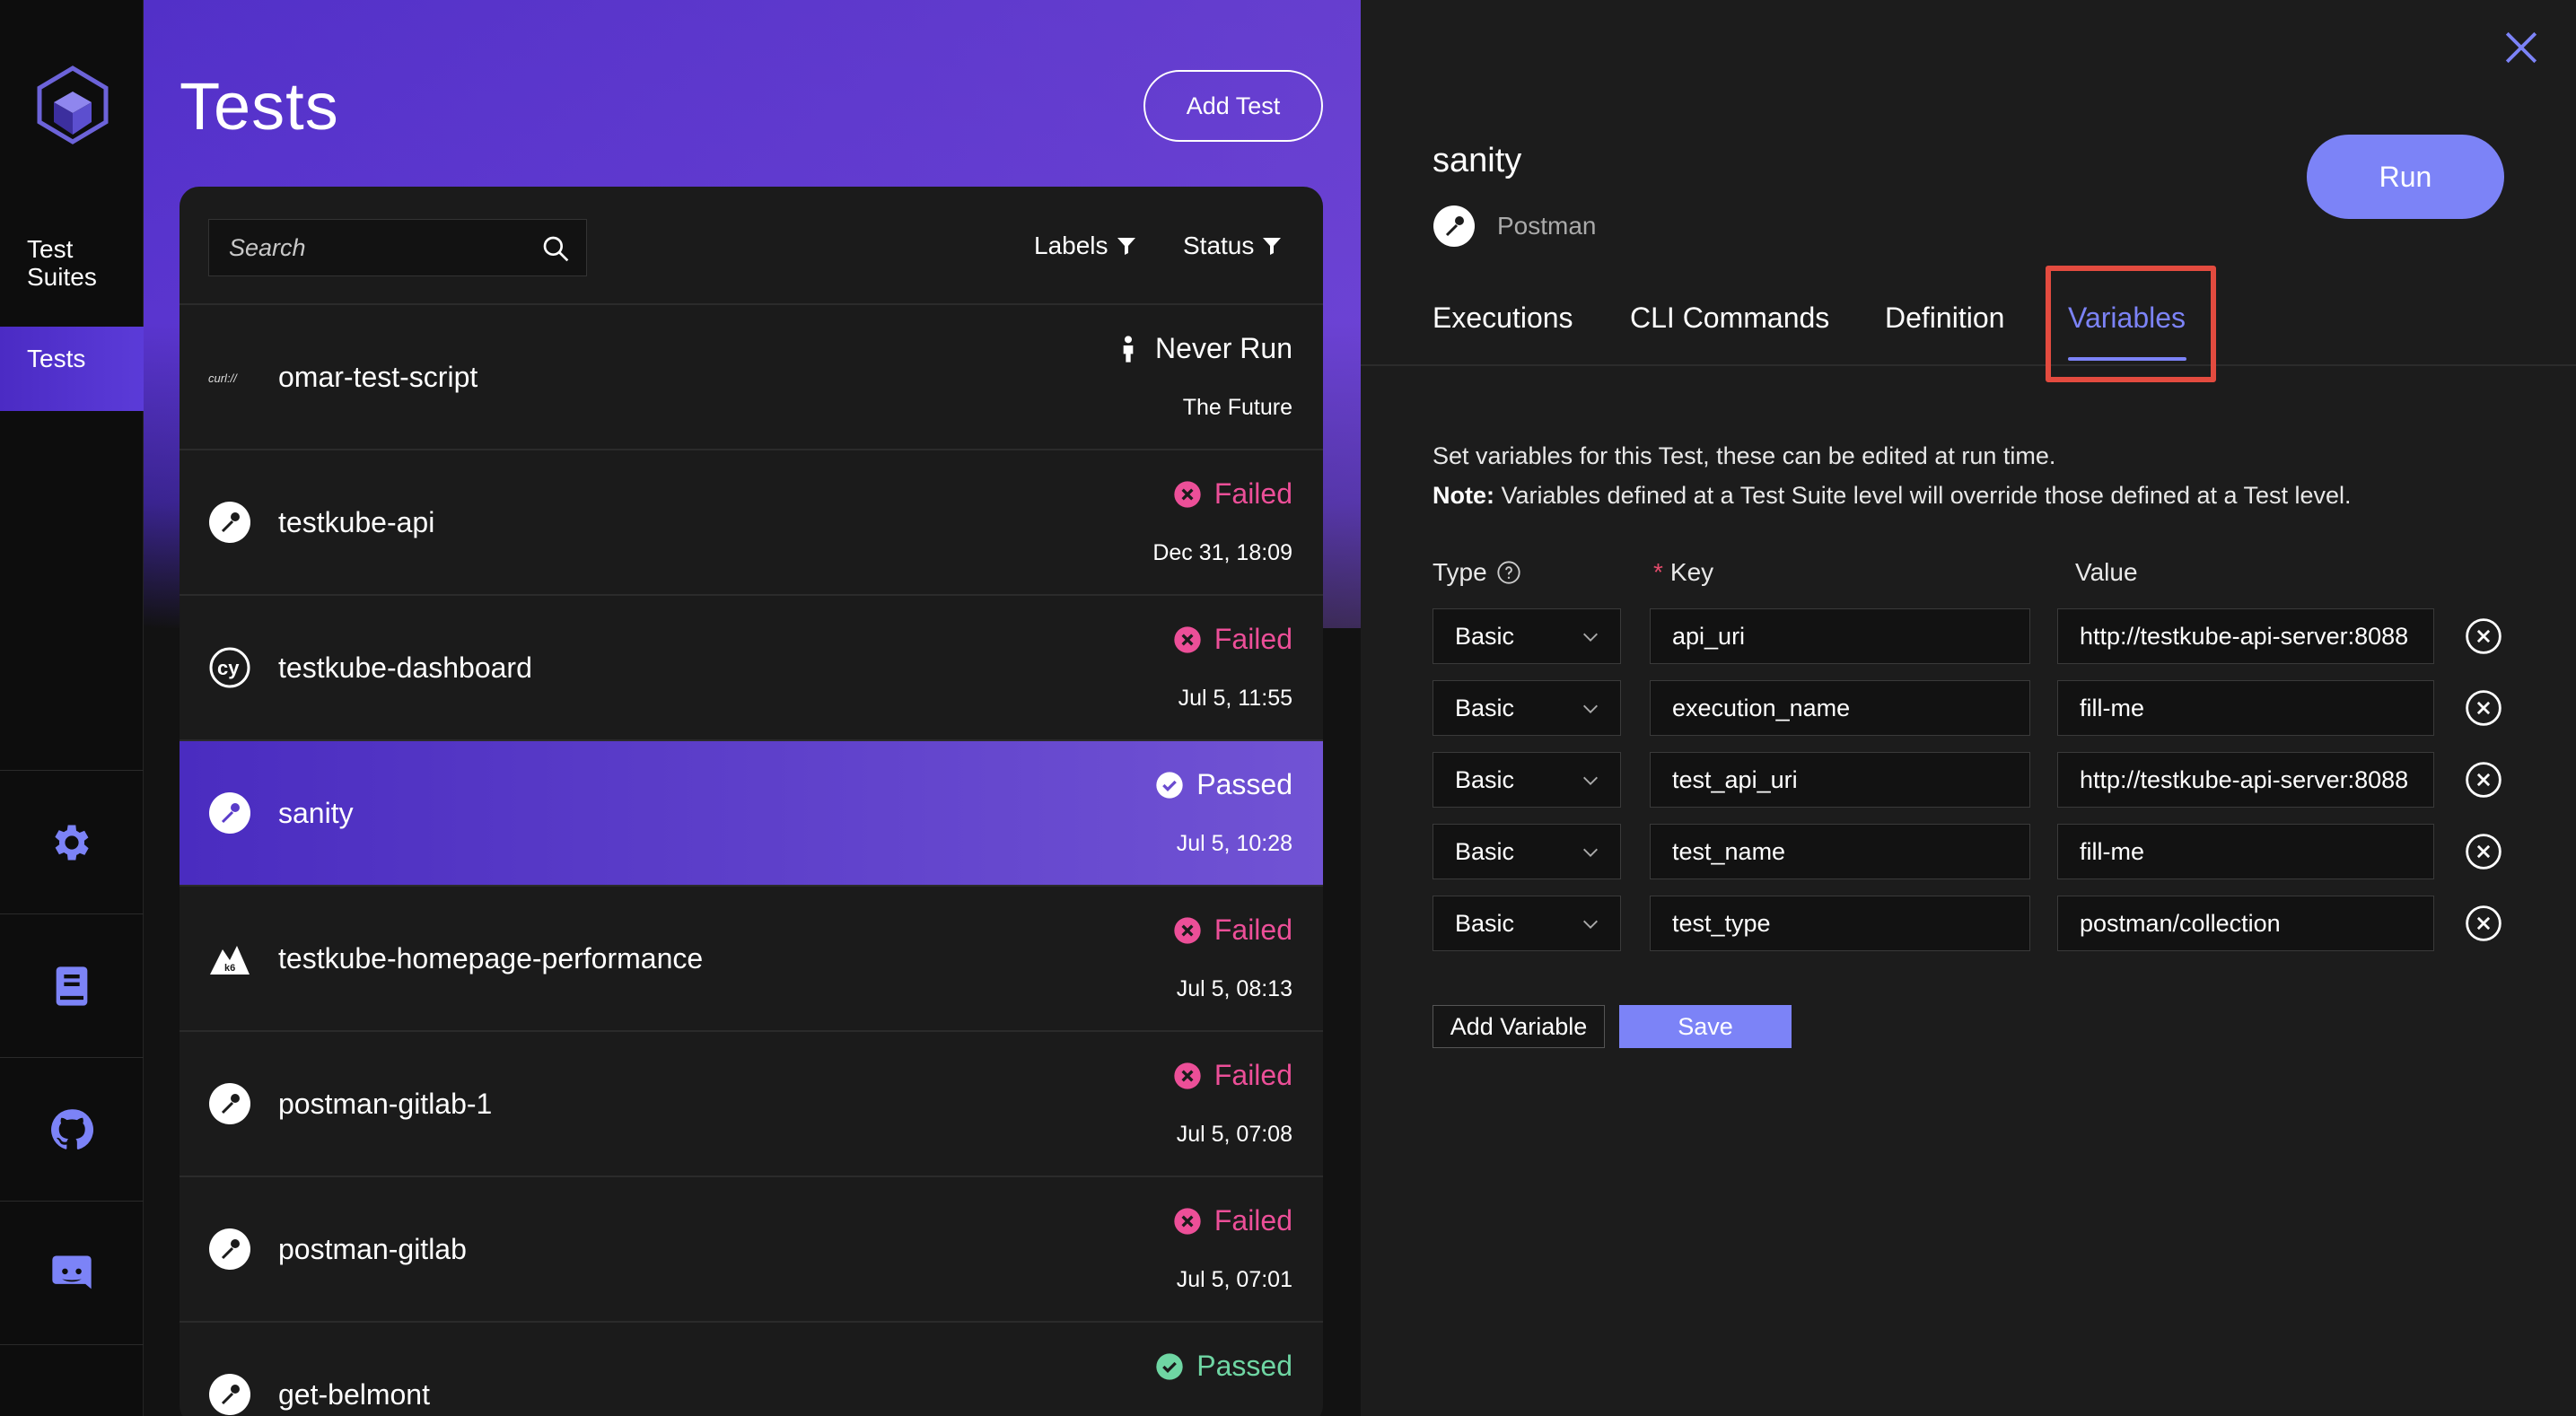  I want to click on github-nav-button, so click(72, 1130).